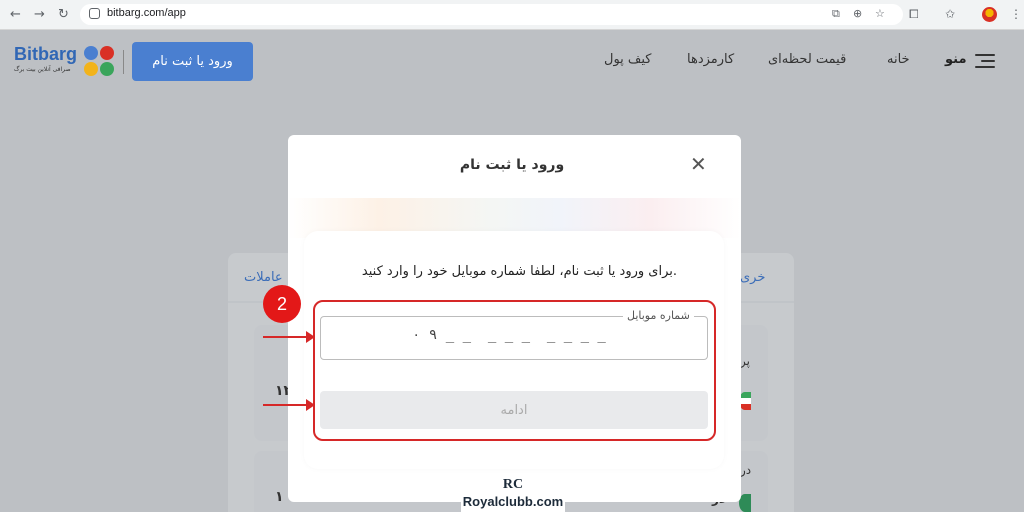  Describe the element at coordinates (807, 59) in the screenshot. I see `nav-live-prices: قیمت لحظه‌ای` at that location.